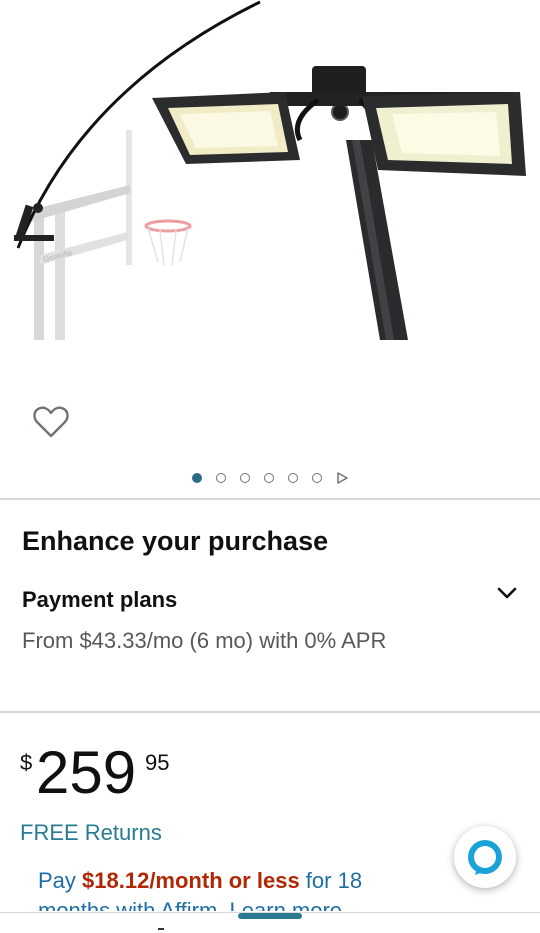 The height and width of the screenshot is (933, 540). I want to click on bottom-sheet-handle, so click(270, 916).